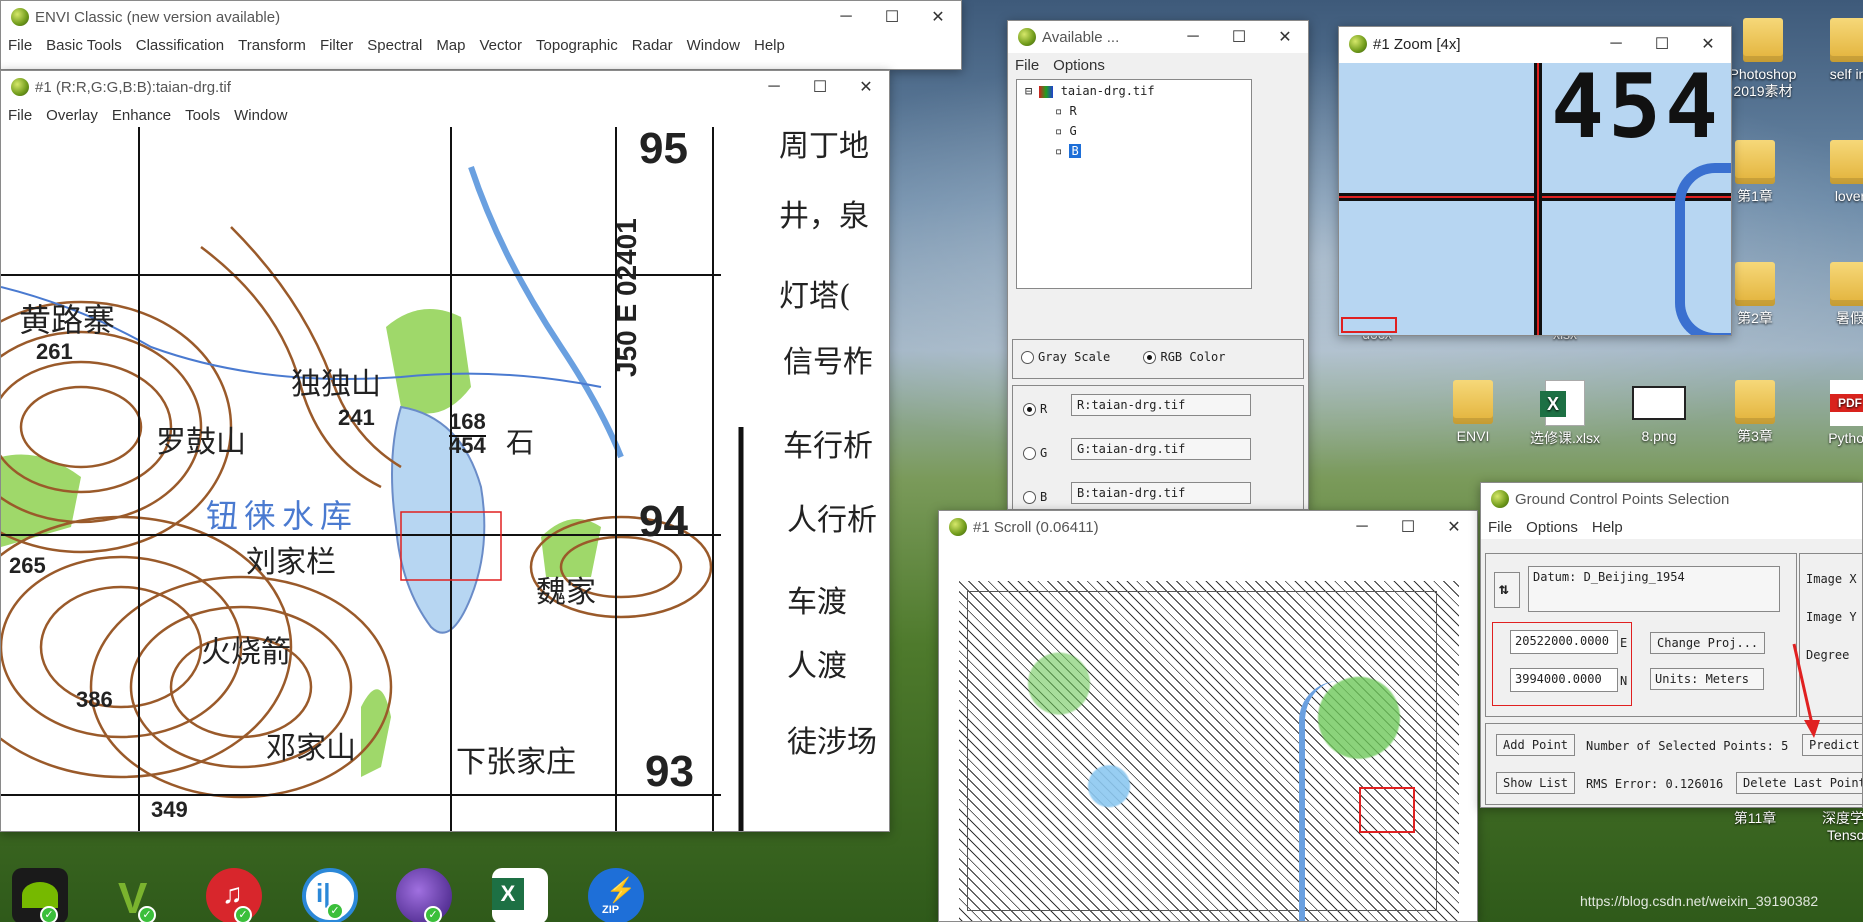 The width and height of the screenshot is (1863, 922). Describe the element at coordinates (1535, 199) in the screenshot. I see `zoom-view: 454` at that location.